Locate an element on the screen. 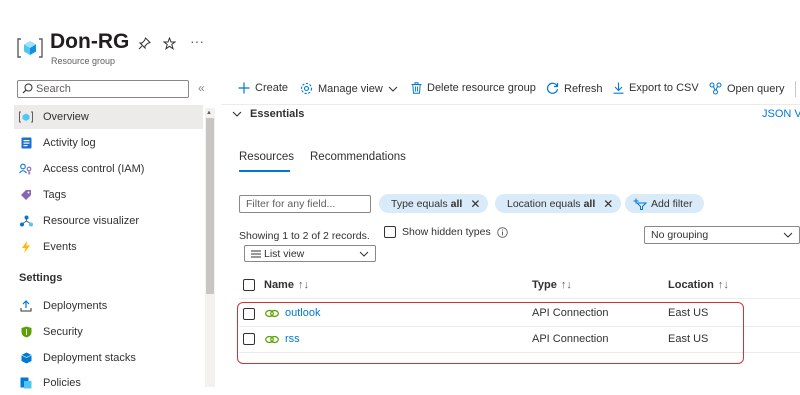 The image size is (800, 395). open-query-button: Open query is located at coordinates (746, 88).